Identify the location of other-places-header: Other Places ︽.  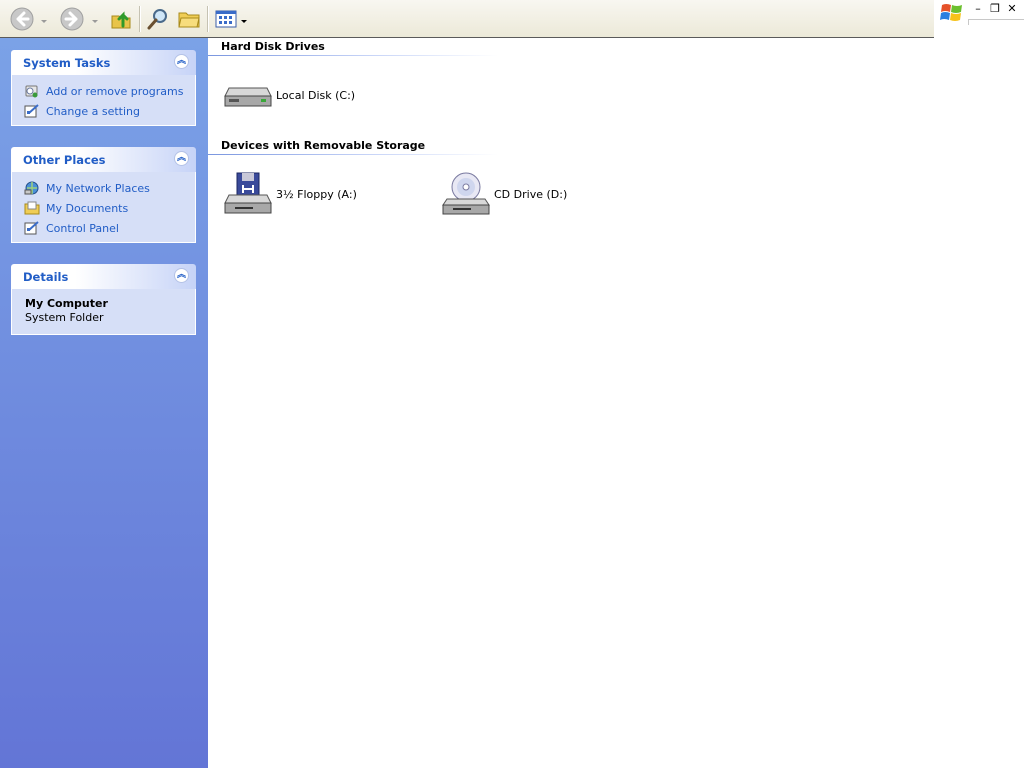
(103, 159).